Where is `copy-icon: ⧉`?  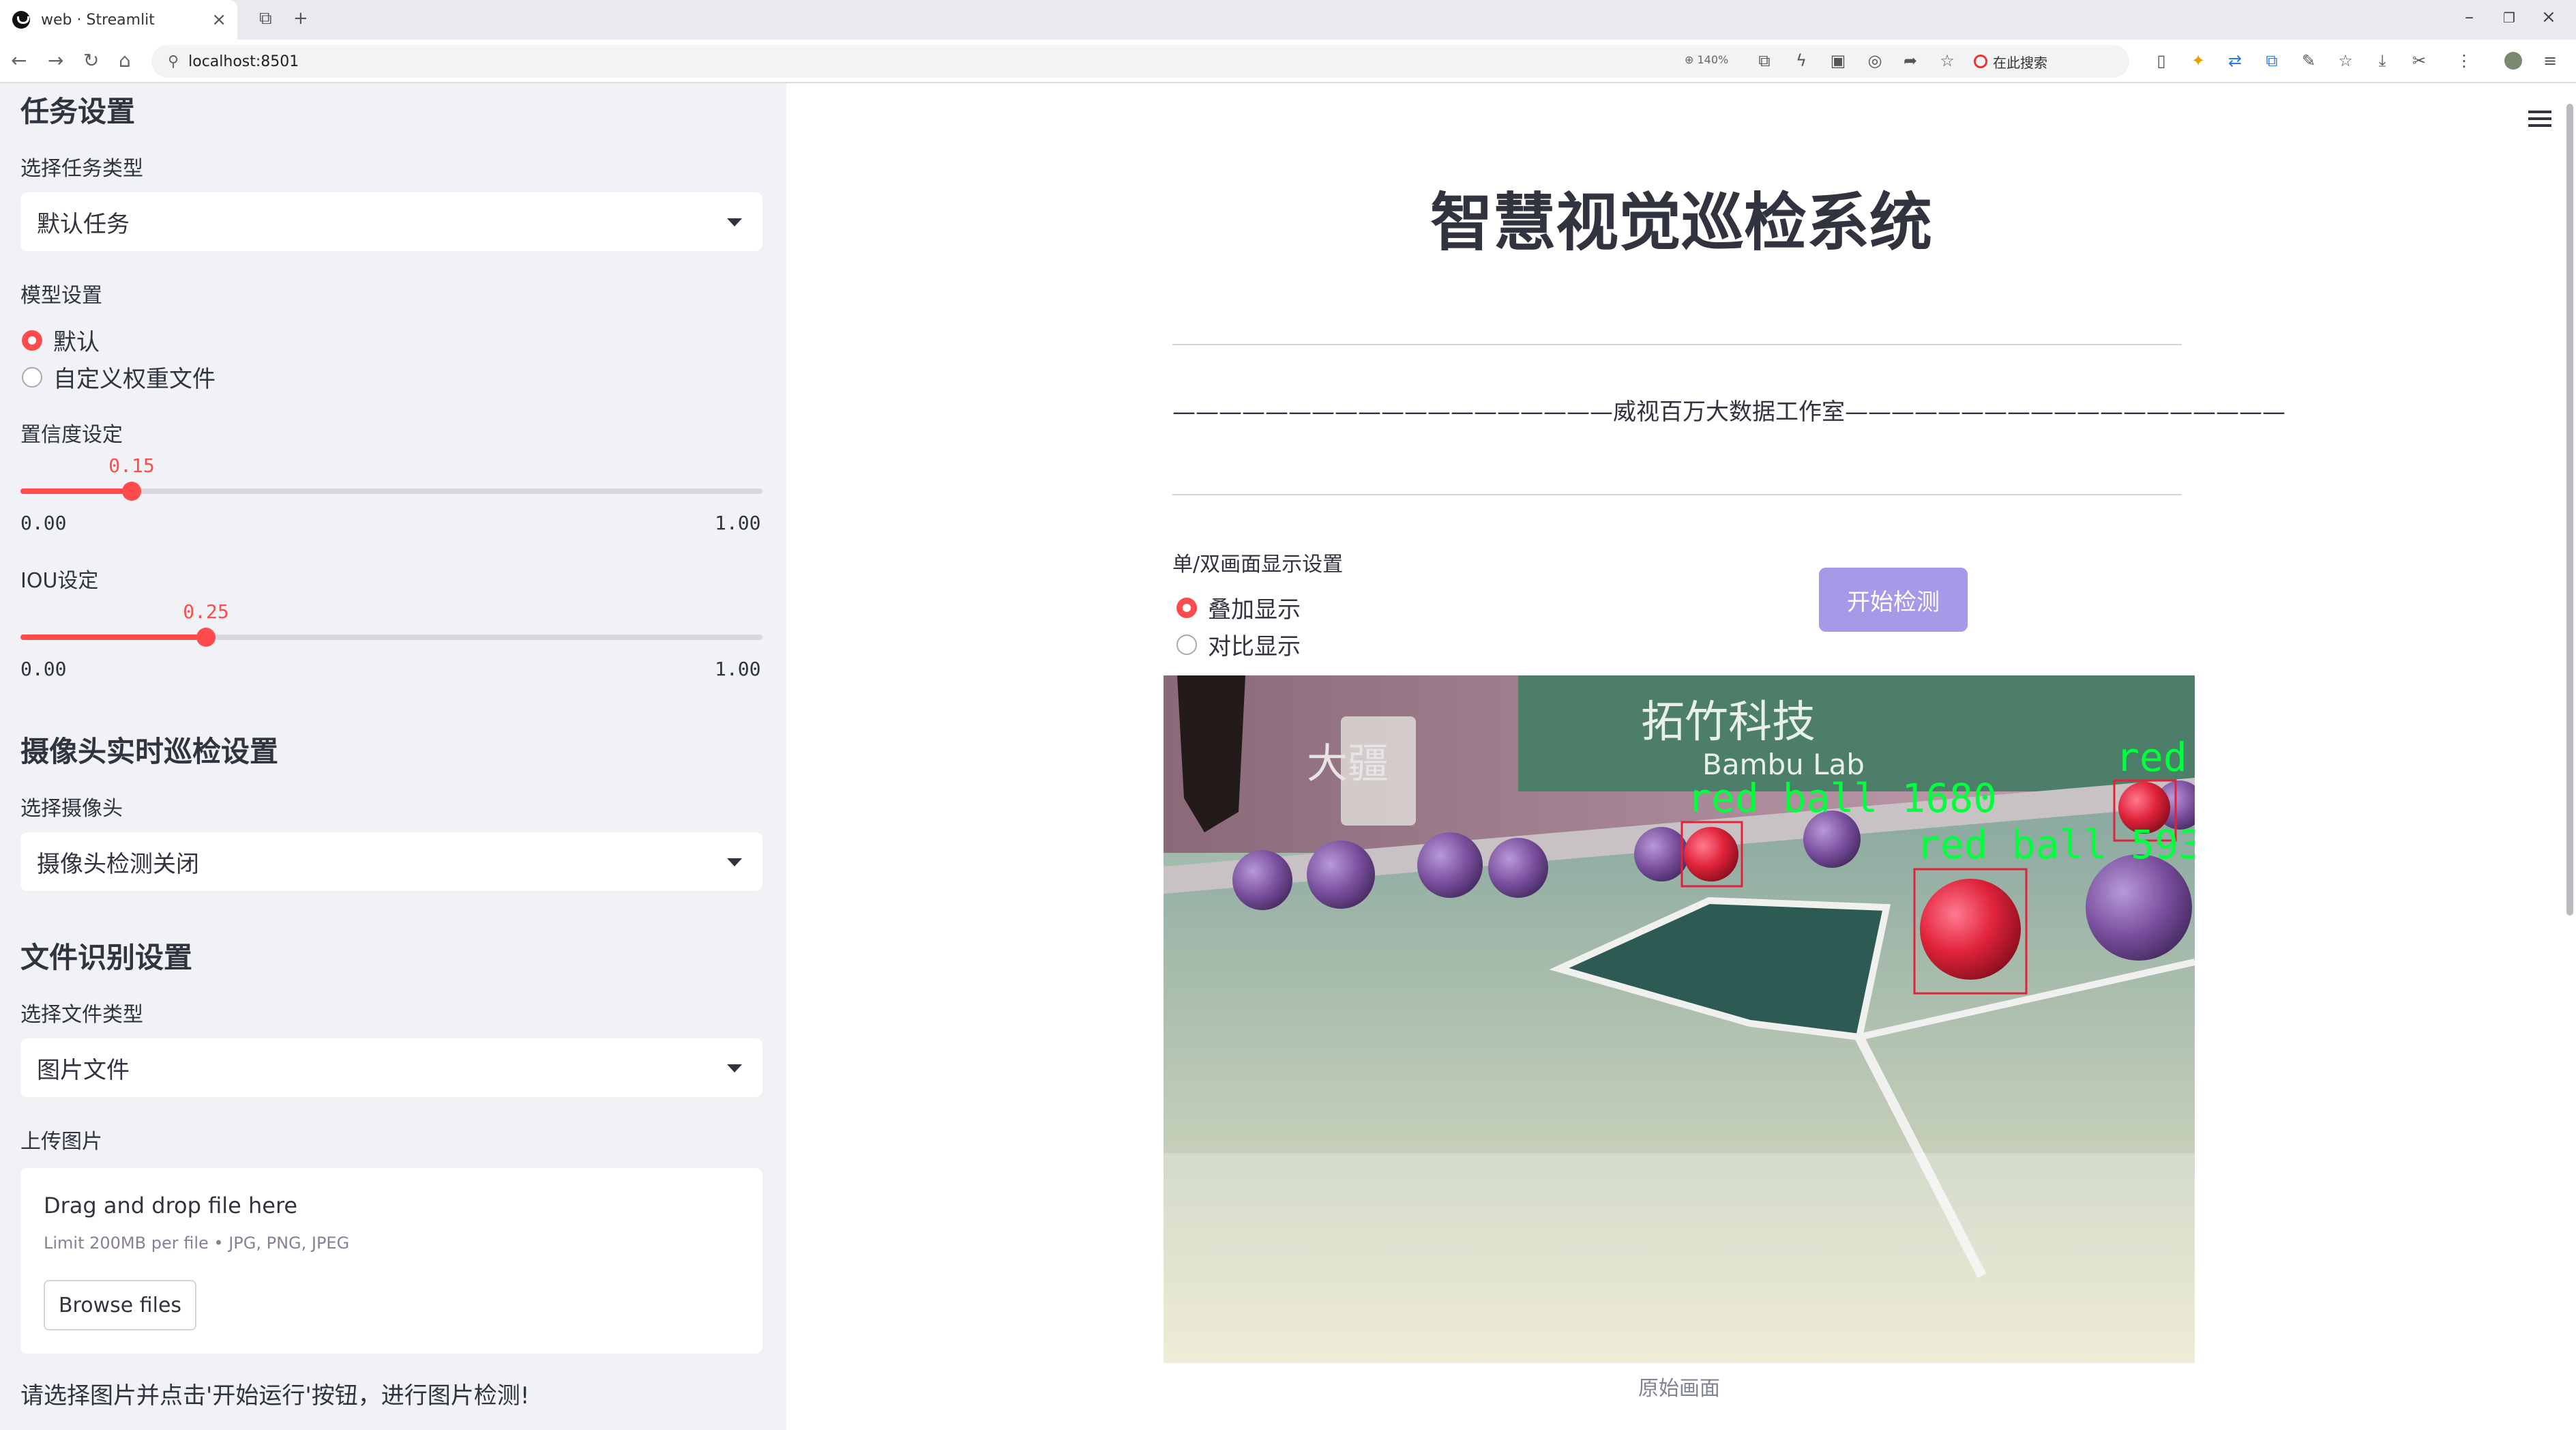
copy-icon: ⧉ is located at coordinates (2272, 61).